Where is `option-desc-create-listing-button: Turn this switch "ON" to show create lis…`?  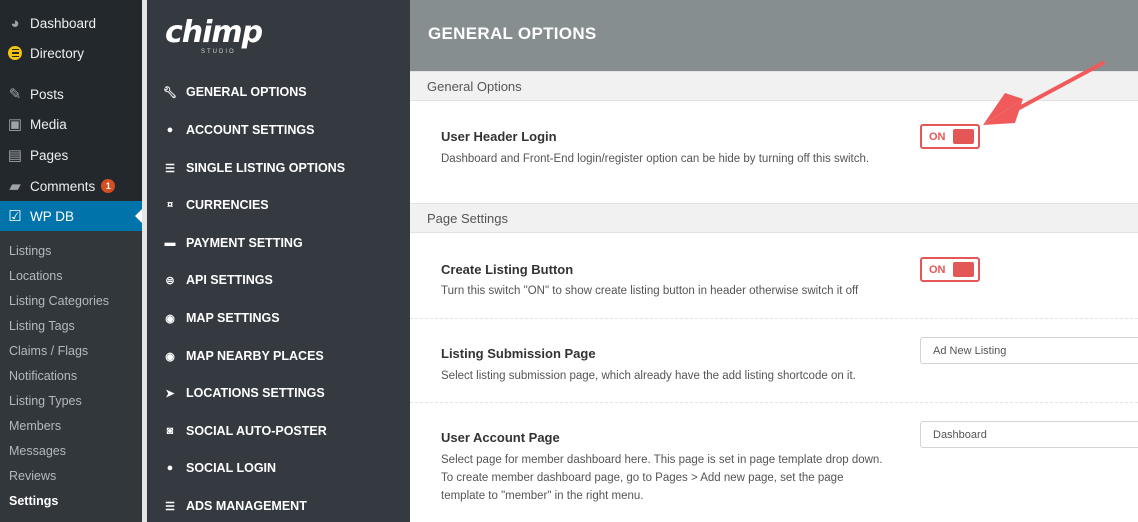
option-desc-create-listing-button: Turn this switch "ON" to show create lis… is located at coordinates (650, 291).